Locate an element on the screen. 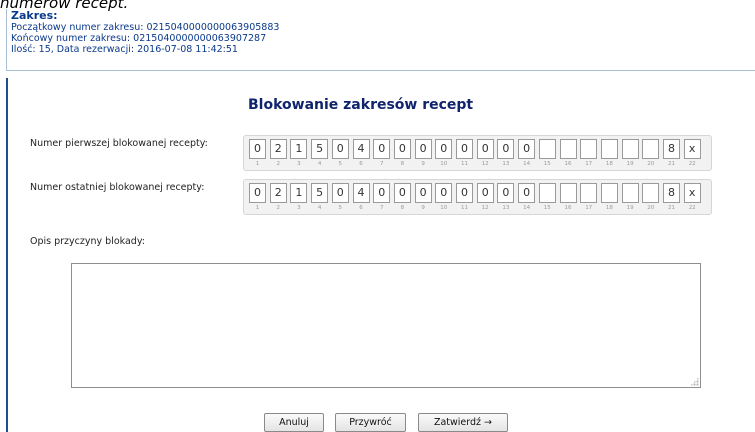 This screenshot has height=432, width=755. last-digit-cell: 1 is located at coordinates (299, 193).